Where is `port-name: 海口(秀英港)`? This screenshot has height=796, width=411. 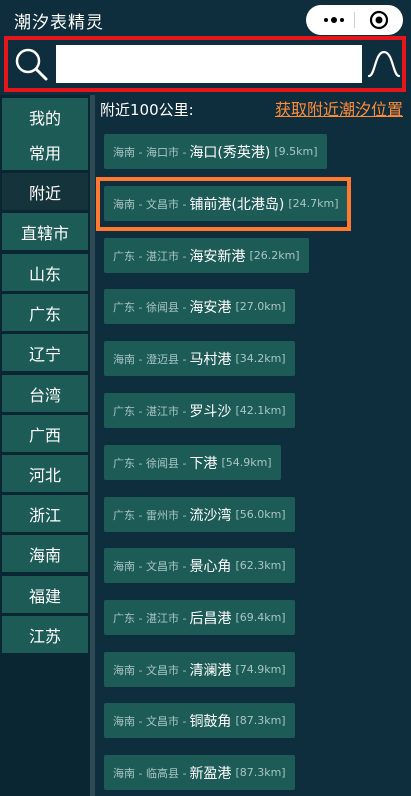 port-name: 海口(秀英港) is located at coordinates (230, 152).